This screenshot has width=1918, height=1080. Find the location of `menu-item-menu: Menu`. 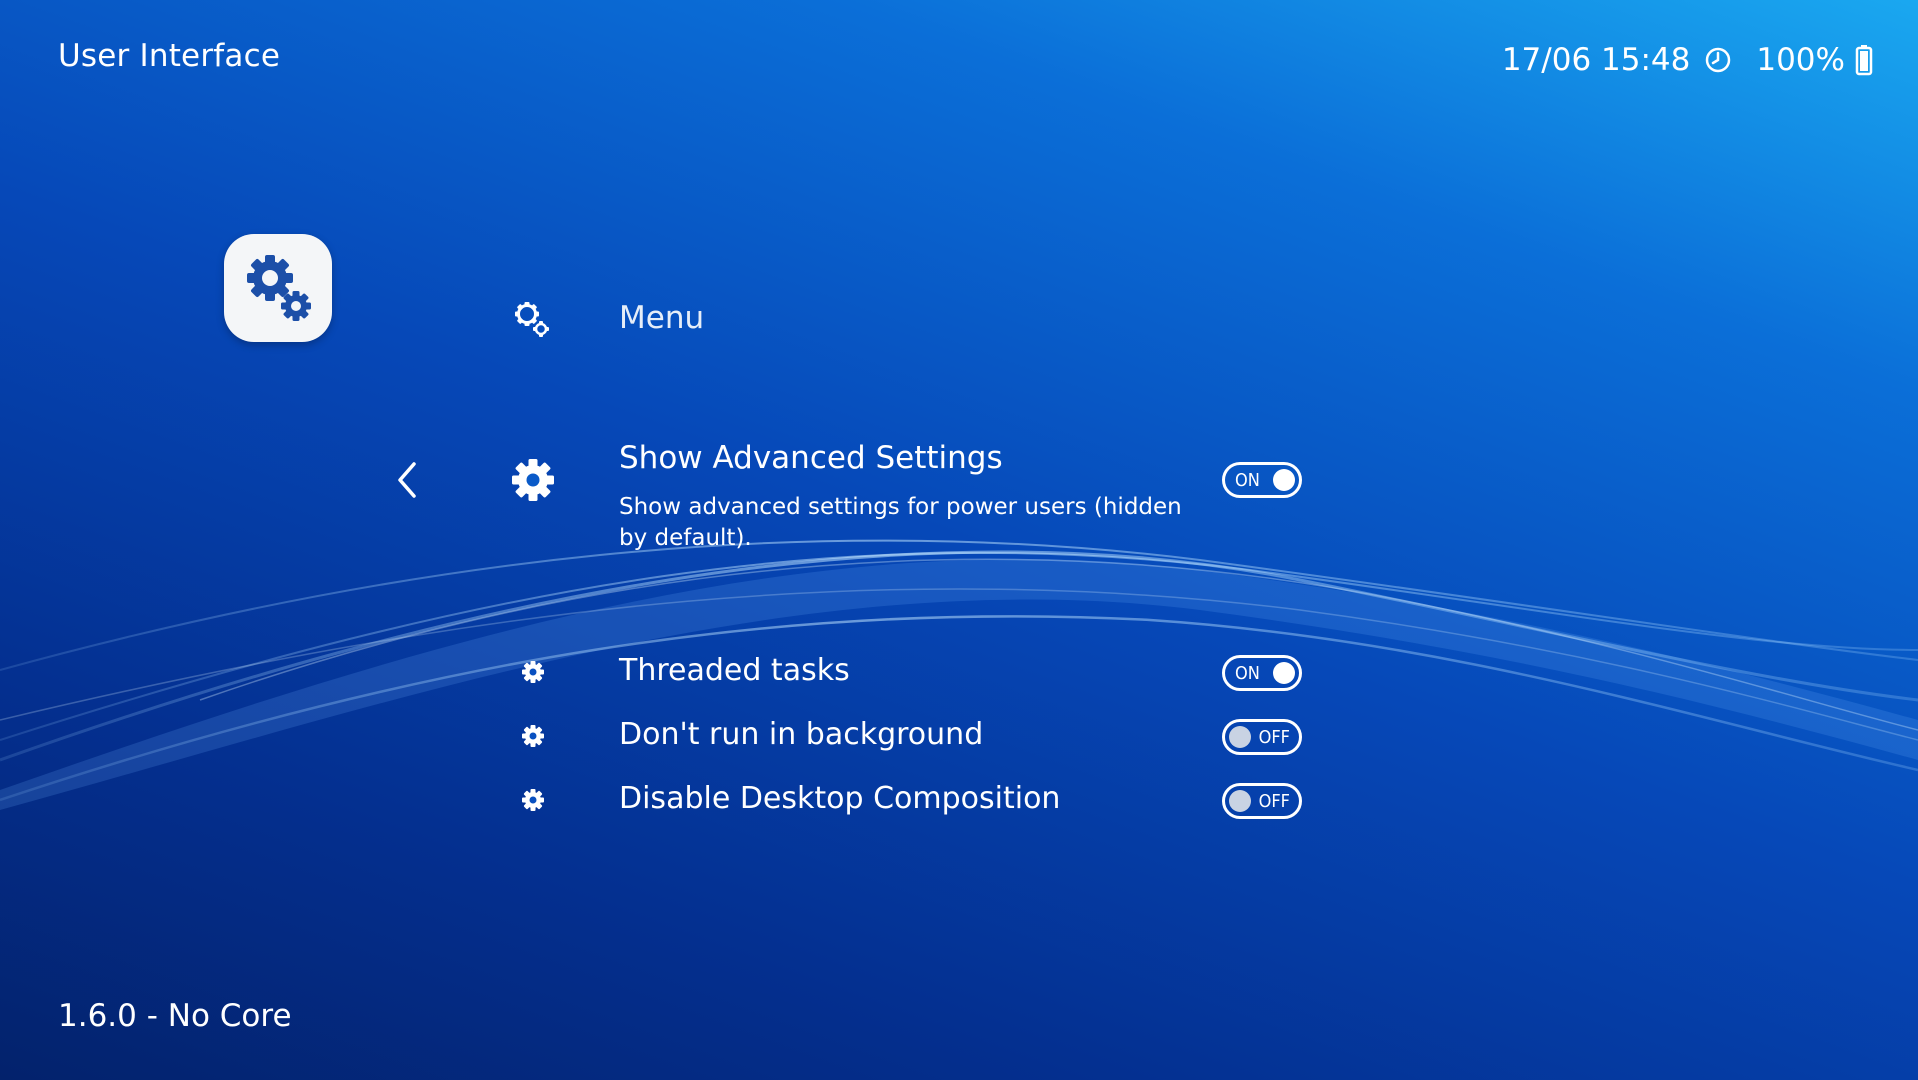

menu-item-menu: Menu is located at coordinates (959, 321).